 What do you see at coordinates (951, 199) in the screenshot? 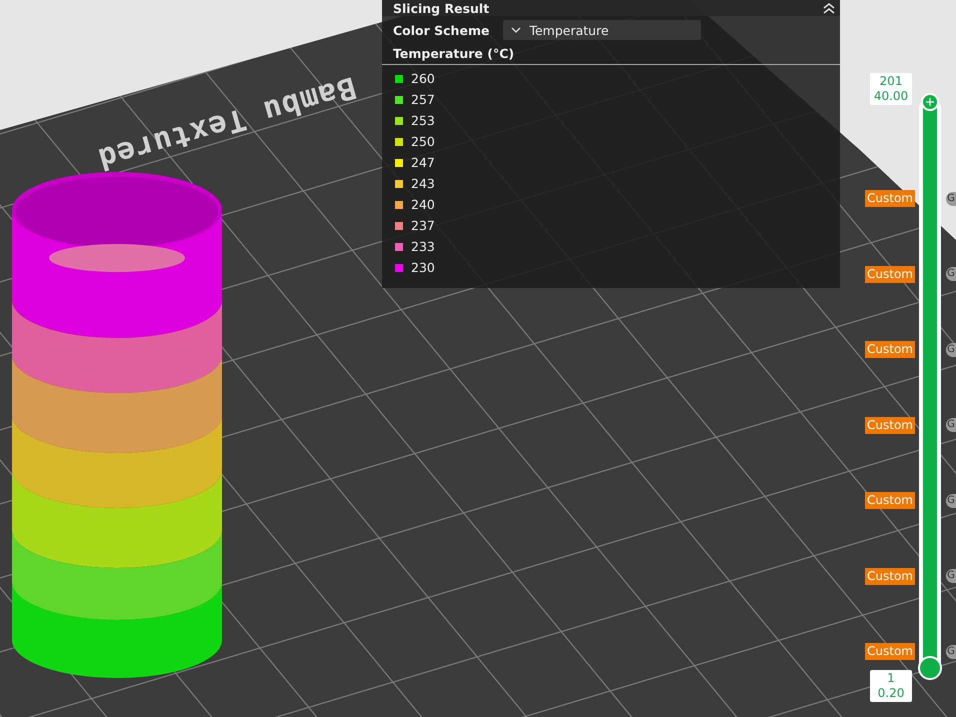
I see `gcode-badge: G` at bounding box center [951, 199].